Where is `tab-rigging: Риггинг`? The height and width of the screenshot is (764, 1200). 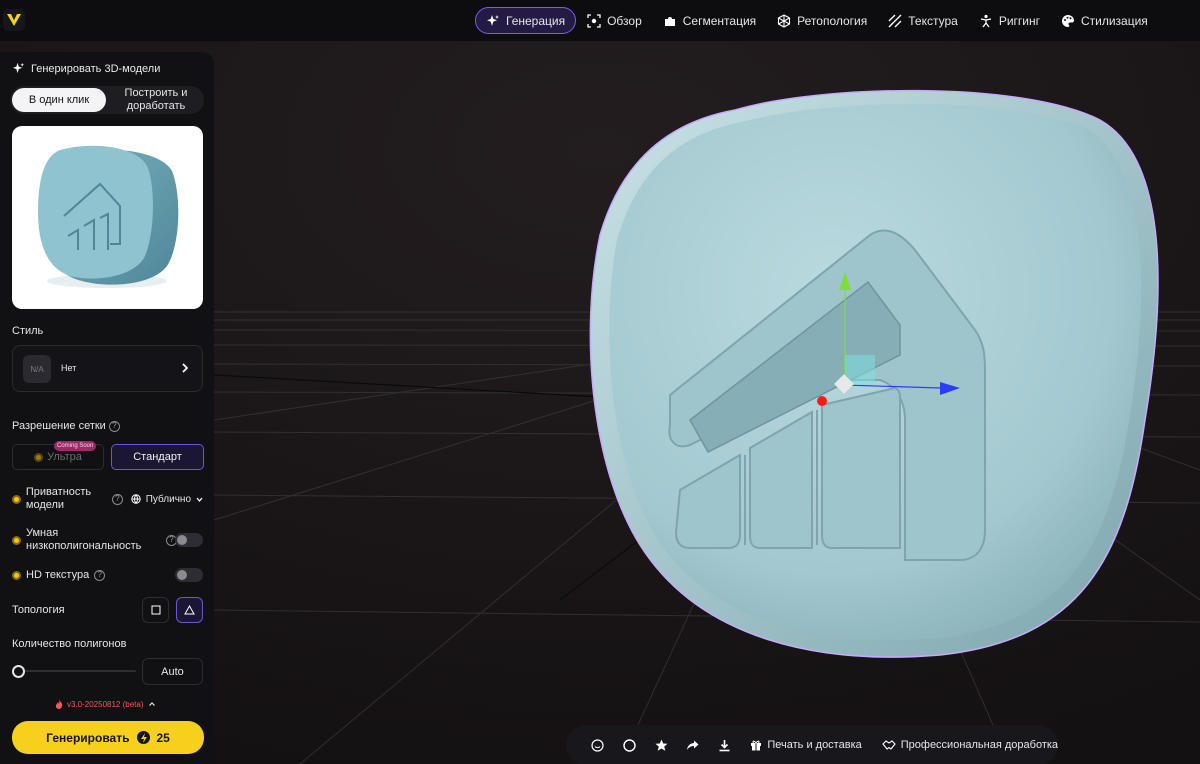 tab-rigging: Риггинг is located at coordinates (1009, 20).